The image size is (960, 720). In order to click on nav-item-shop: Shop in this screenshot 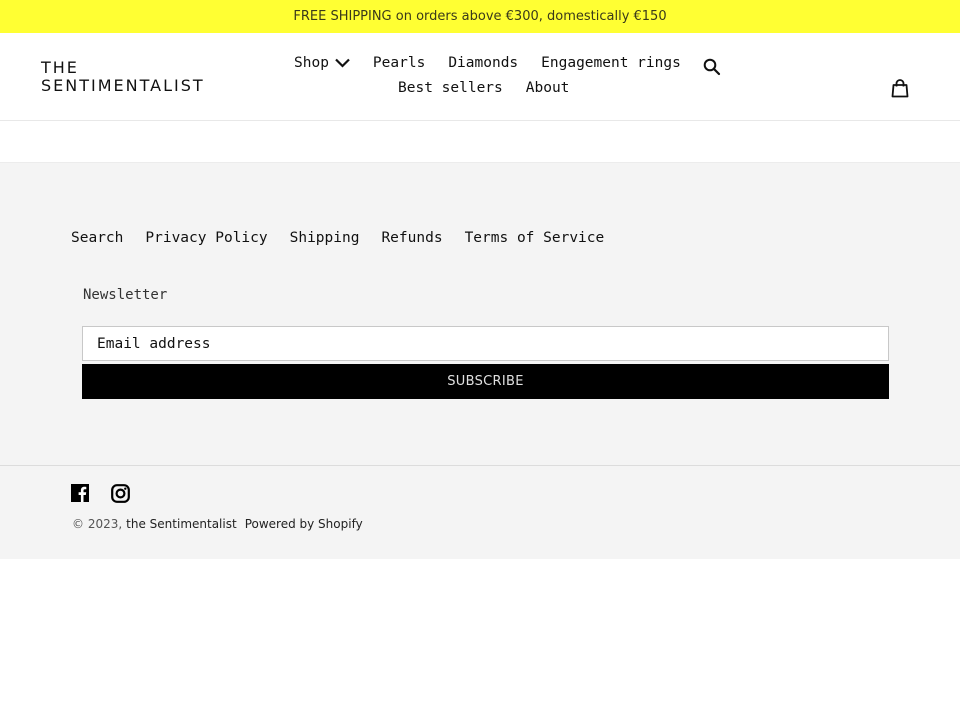, I will do `click(322, 63)`.